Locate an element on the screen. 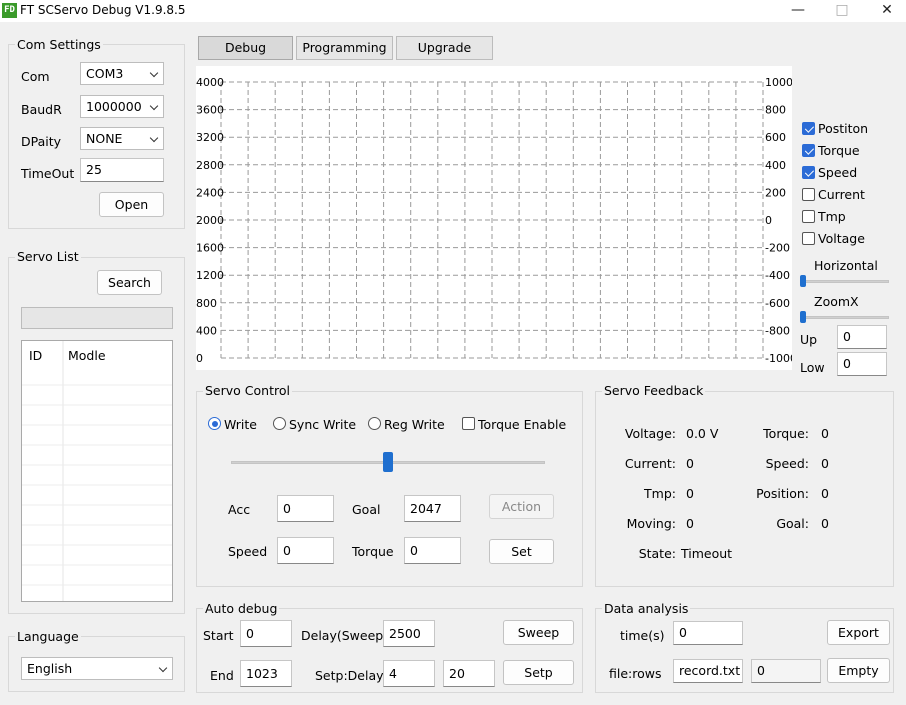 Image resolution: width=906 pixels, height=705 pixels. fb-moving-value: 0 is located at coordinates (690, 523).